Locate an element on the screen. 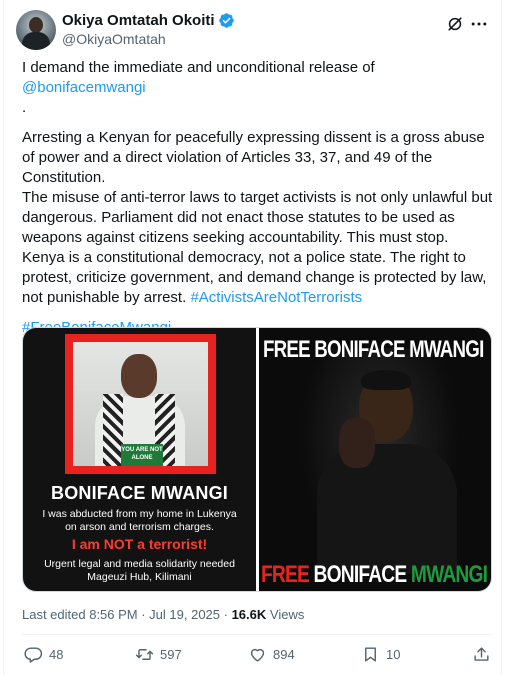 The height and width of the screenshot is (675, 517). views-label: Views is located at coordinates (285, 614).